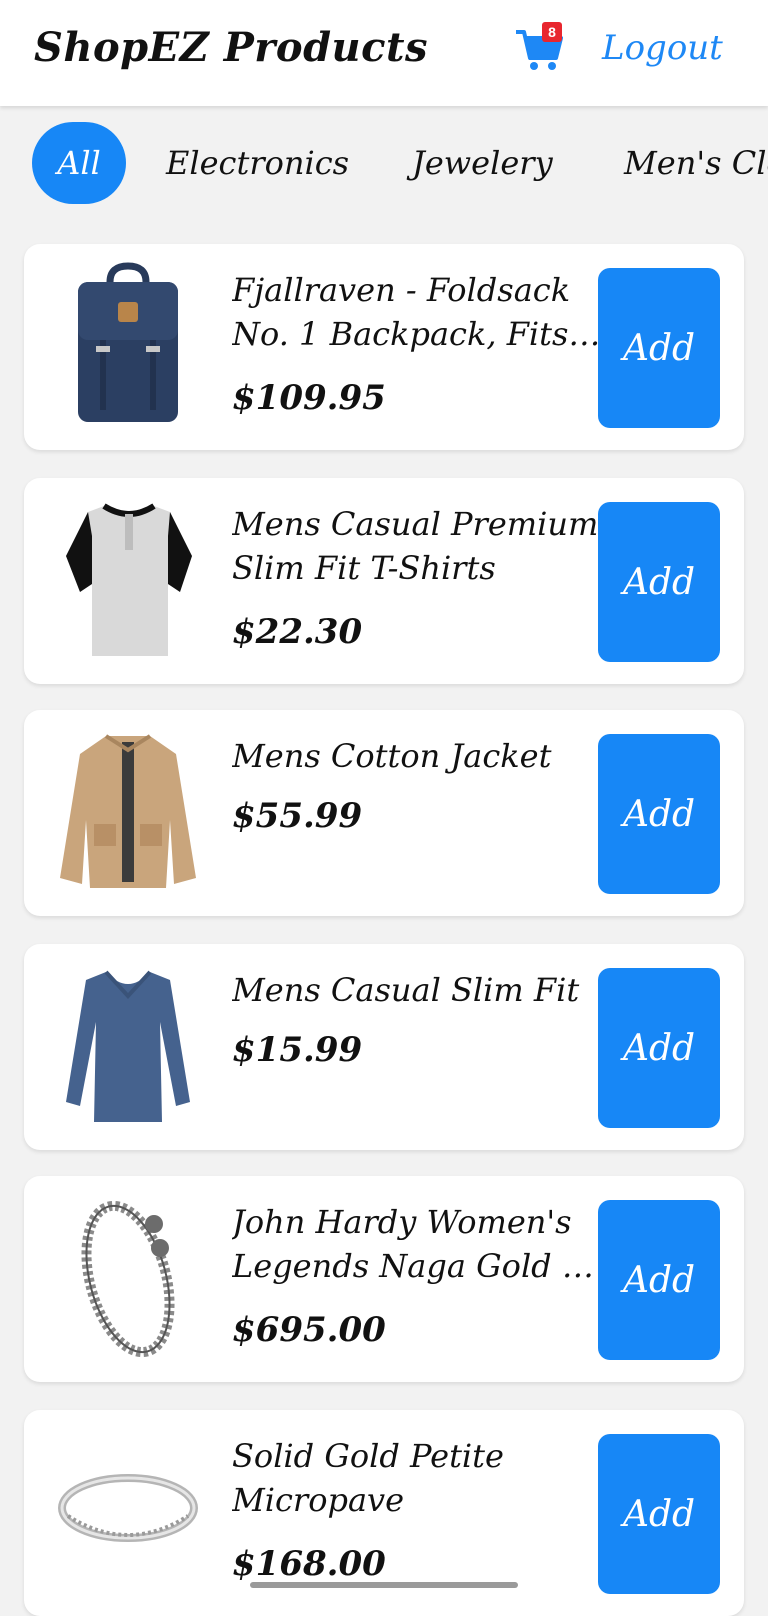 The image size is (768, 1616). What do you see at coordinates (128, 1279) in the screenshot?
I see `bracelet-icon` at bounding box center [128, 1279].